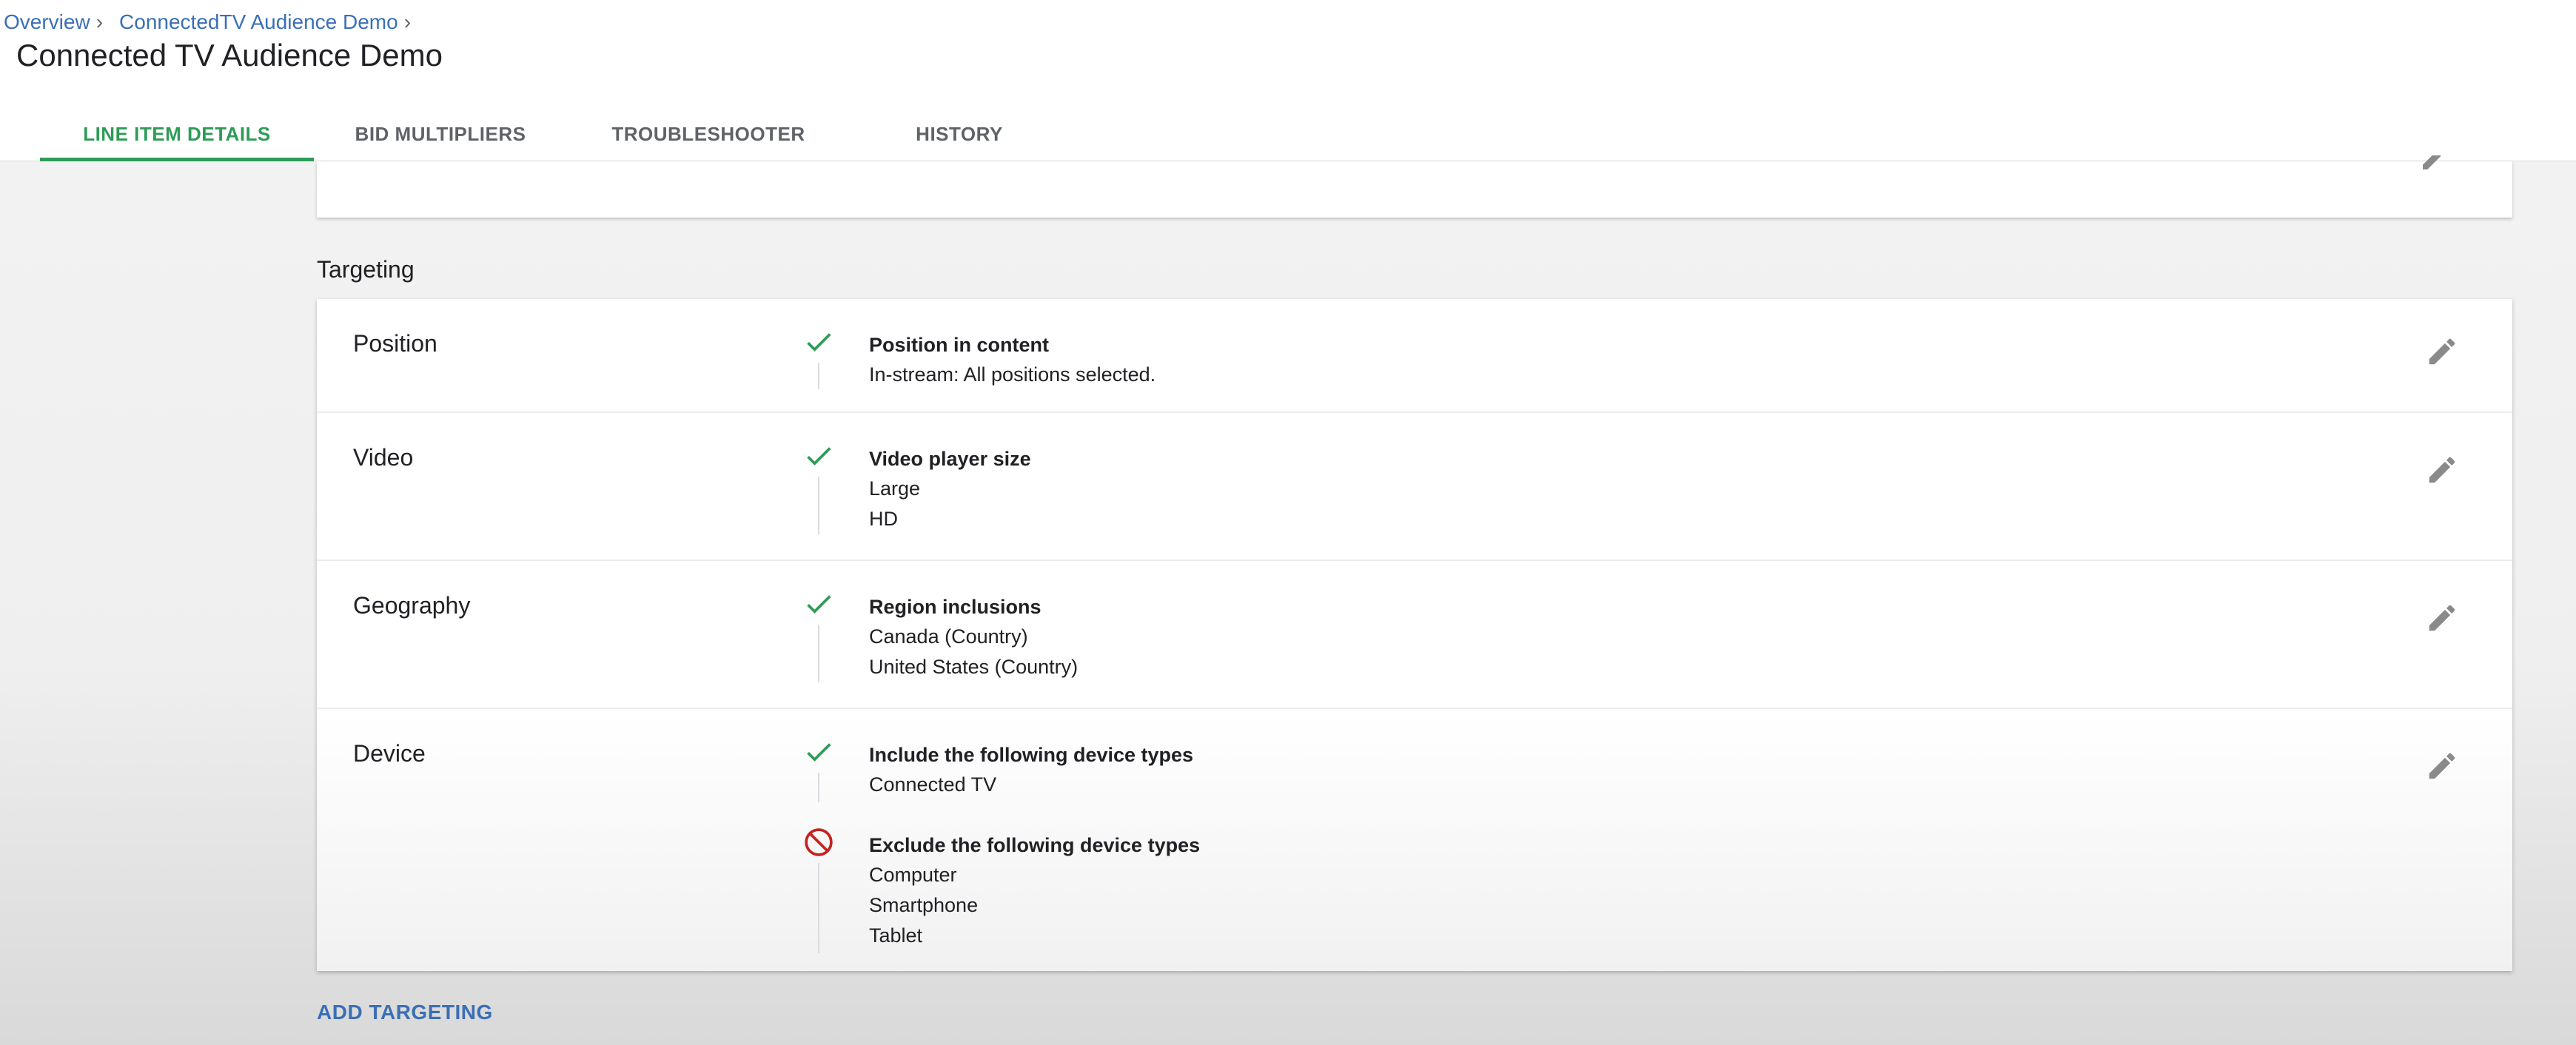 This screenshot has height=1045, width=2576. I want to click on tab-line-item-details: LINE ITEM DETAILS, so click(177, 134).